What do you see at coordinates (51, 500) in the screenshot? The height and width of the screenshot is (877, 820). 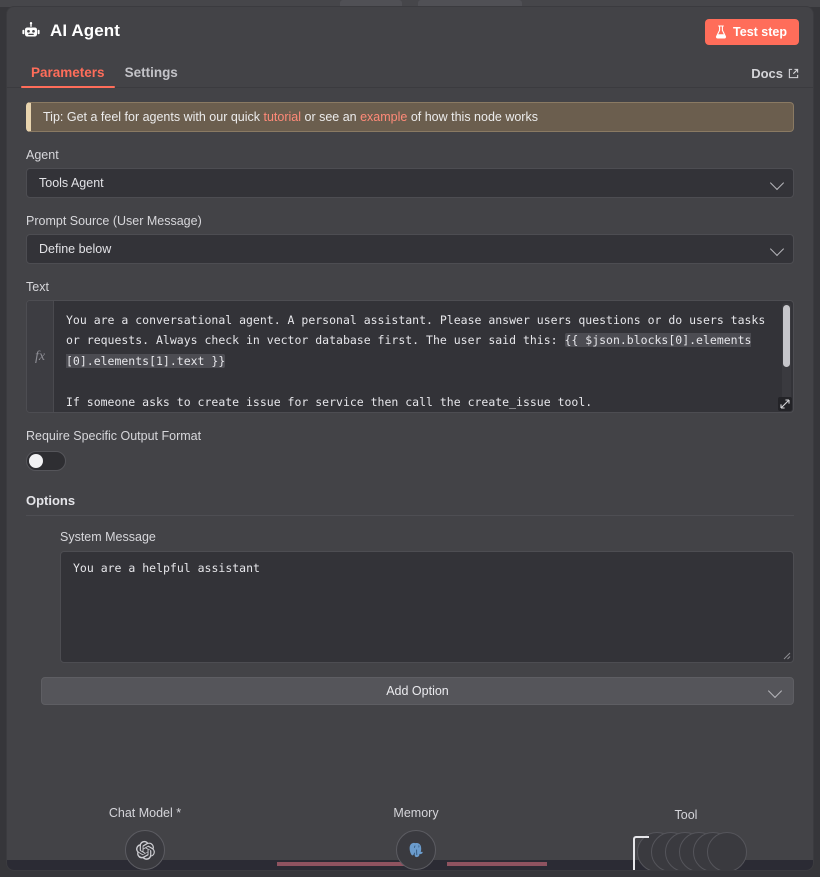 I see `options-heading: Options` at bounding box center [51, 500].